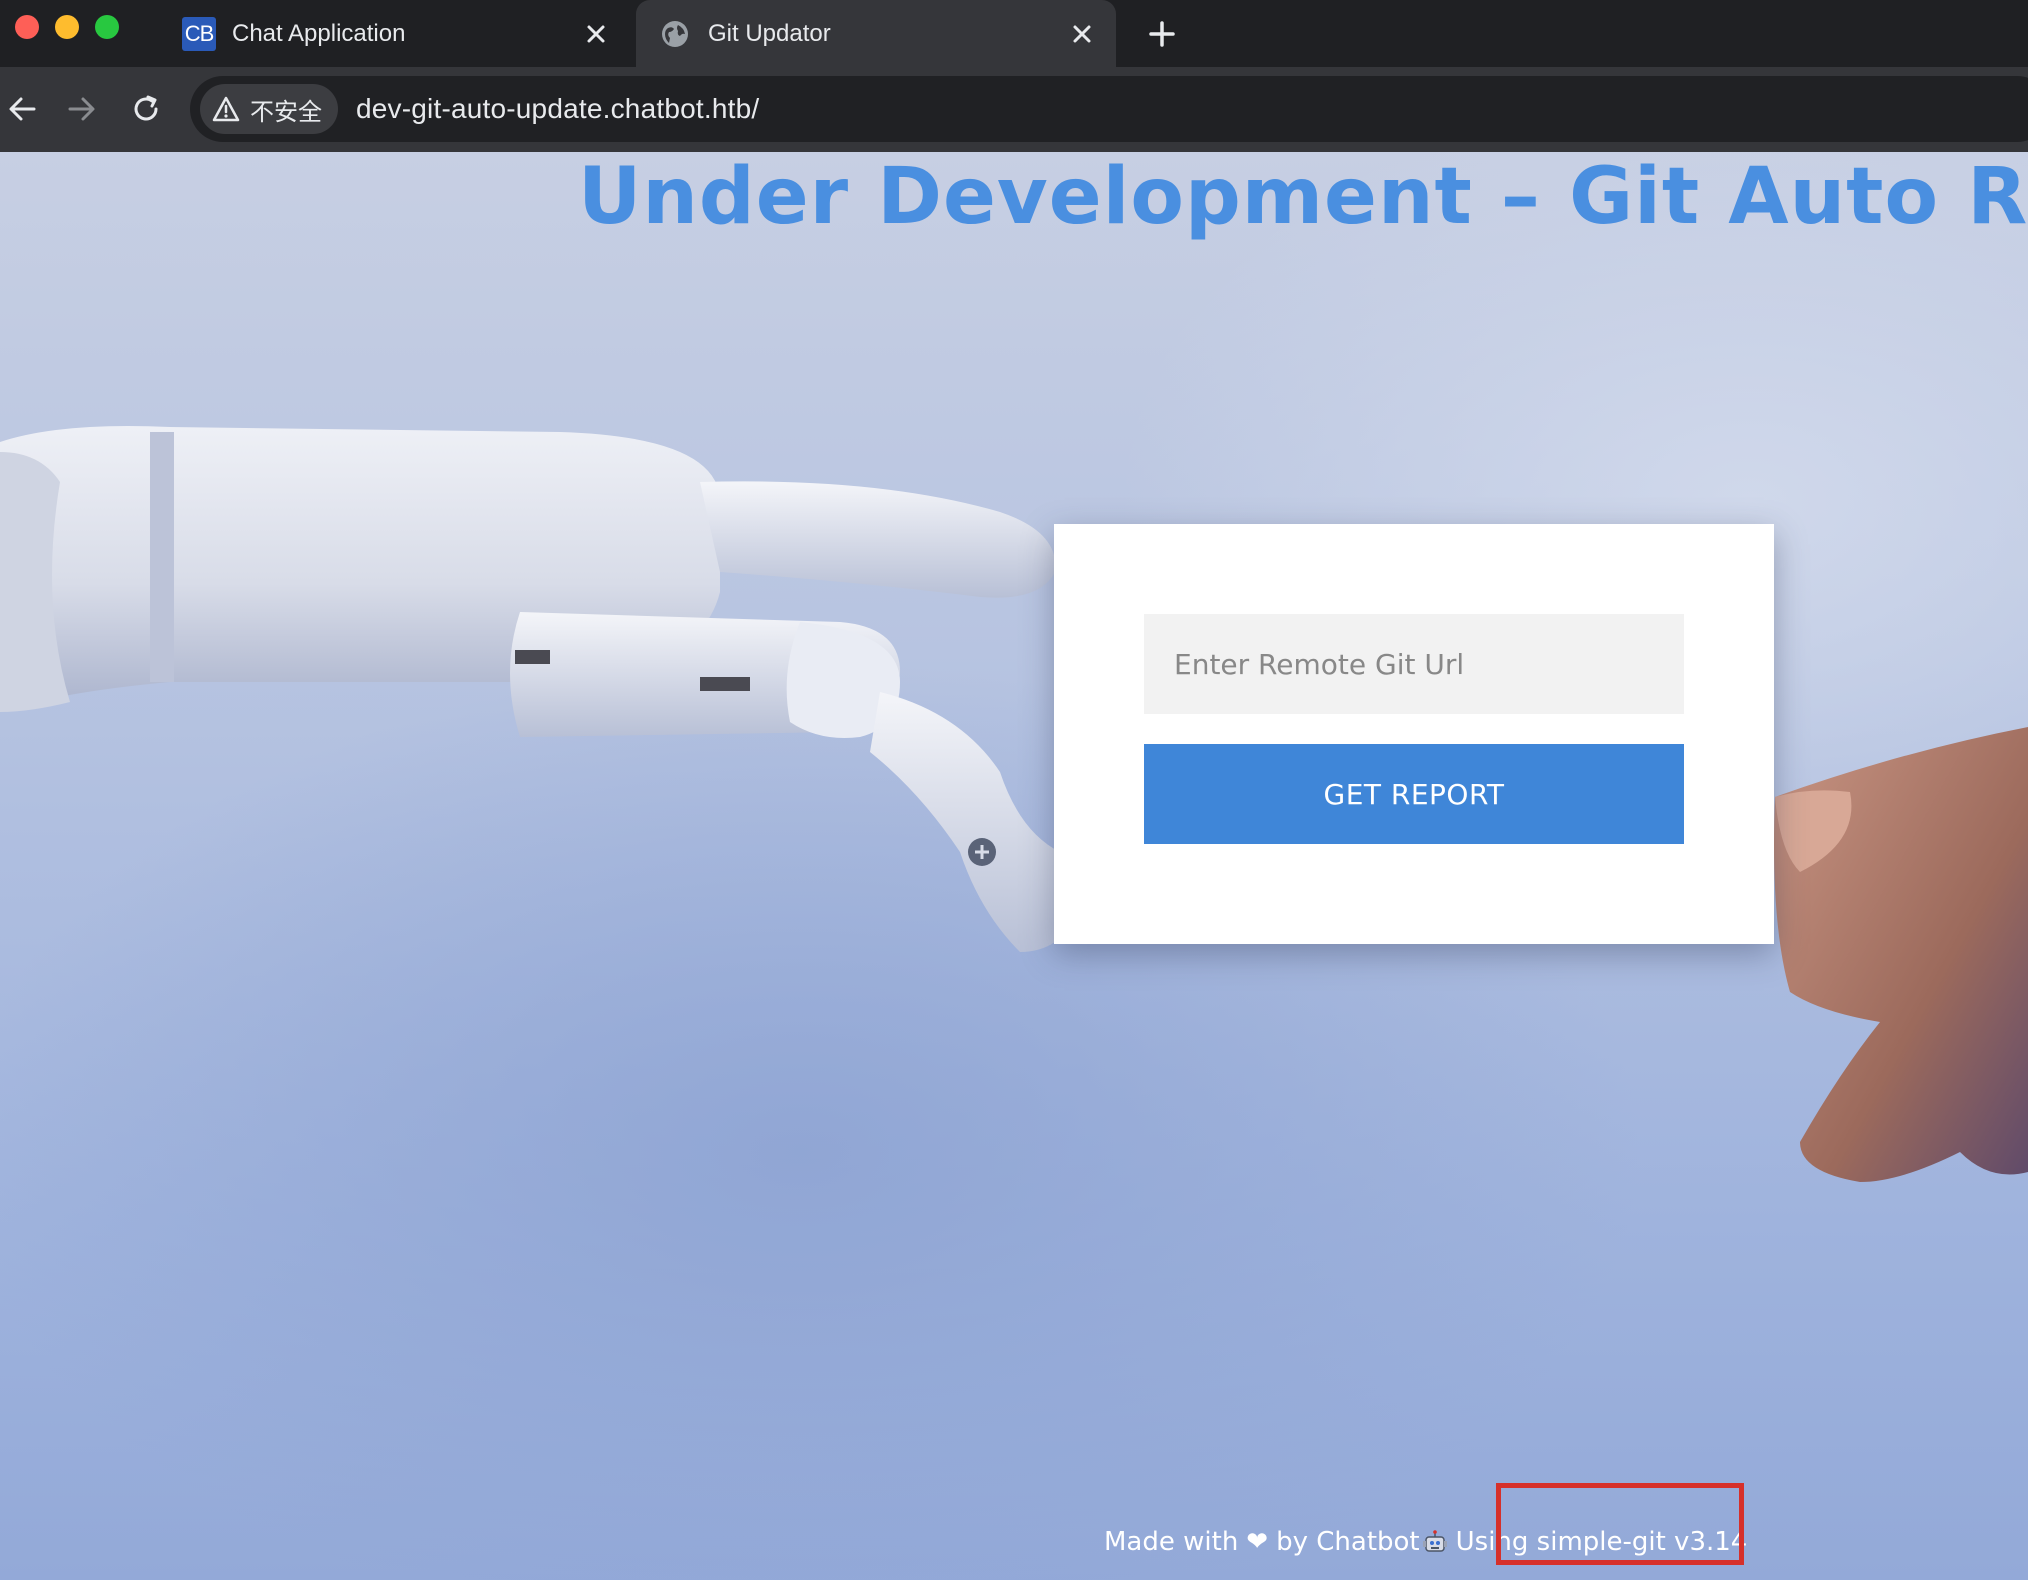 The image size is (2028, 1580). I want to click on reload-button, so click(146, 109).